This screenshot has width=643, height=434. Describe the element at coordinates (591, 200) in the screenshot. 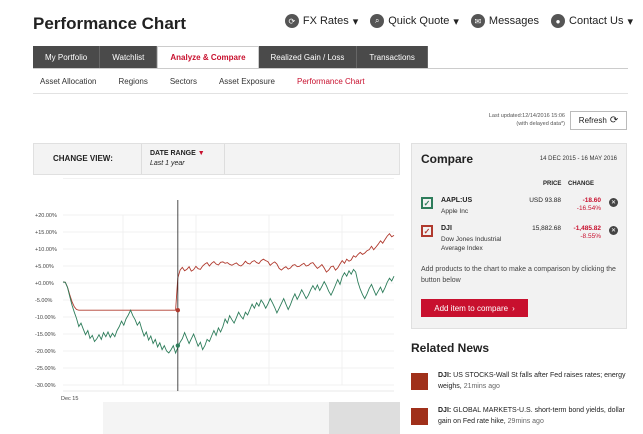

I see `aapl-change-value: -18.60` at that location.